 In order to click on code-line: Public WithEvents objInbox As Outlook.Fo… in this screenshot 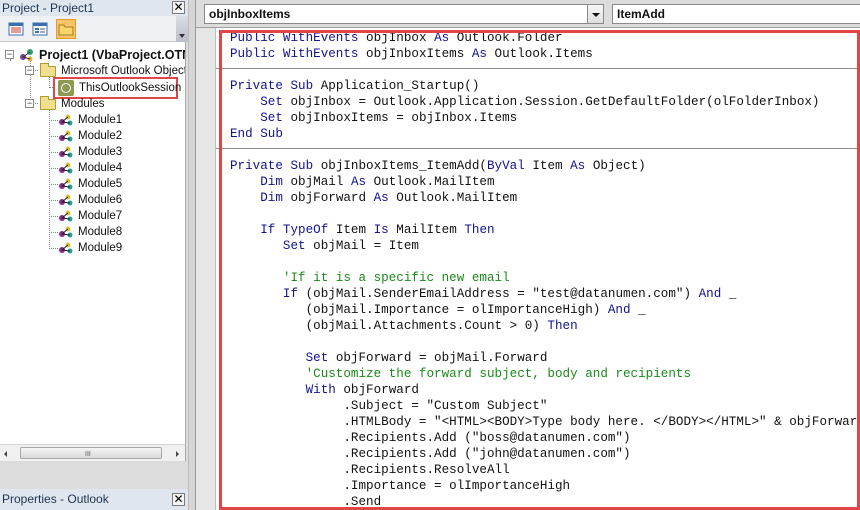, I will do `click(545, 38)`.